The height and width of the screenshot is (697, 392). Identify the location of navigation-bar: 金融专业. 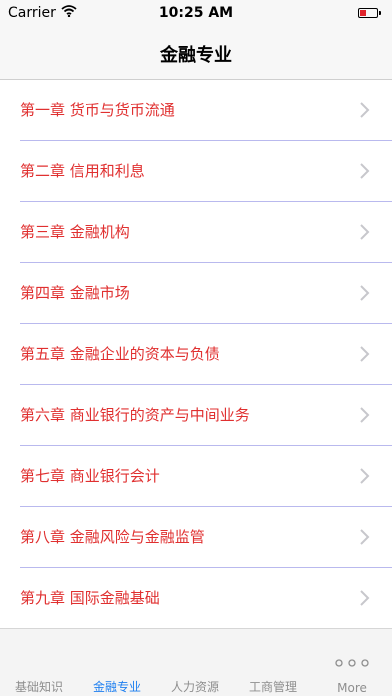
(196, 54).